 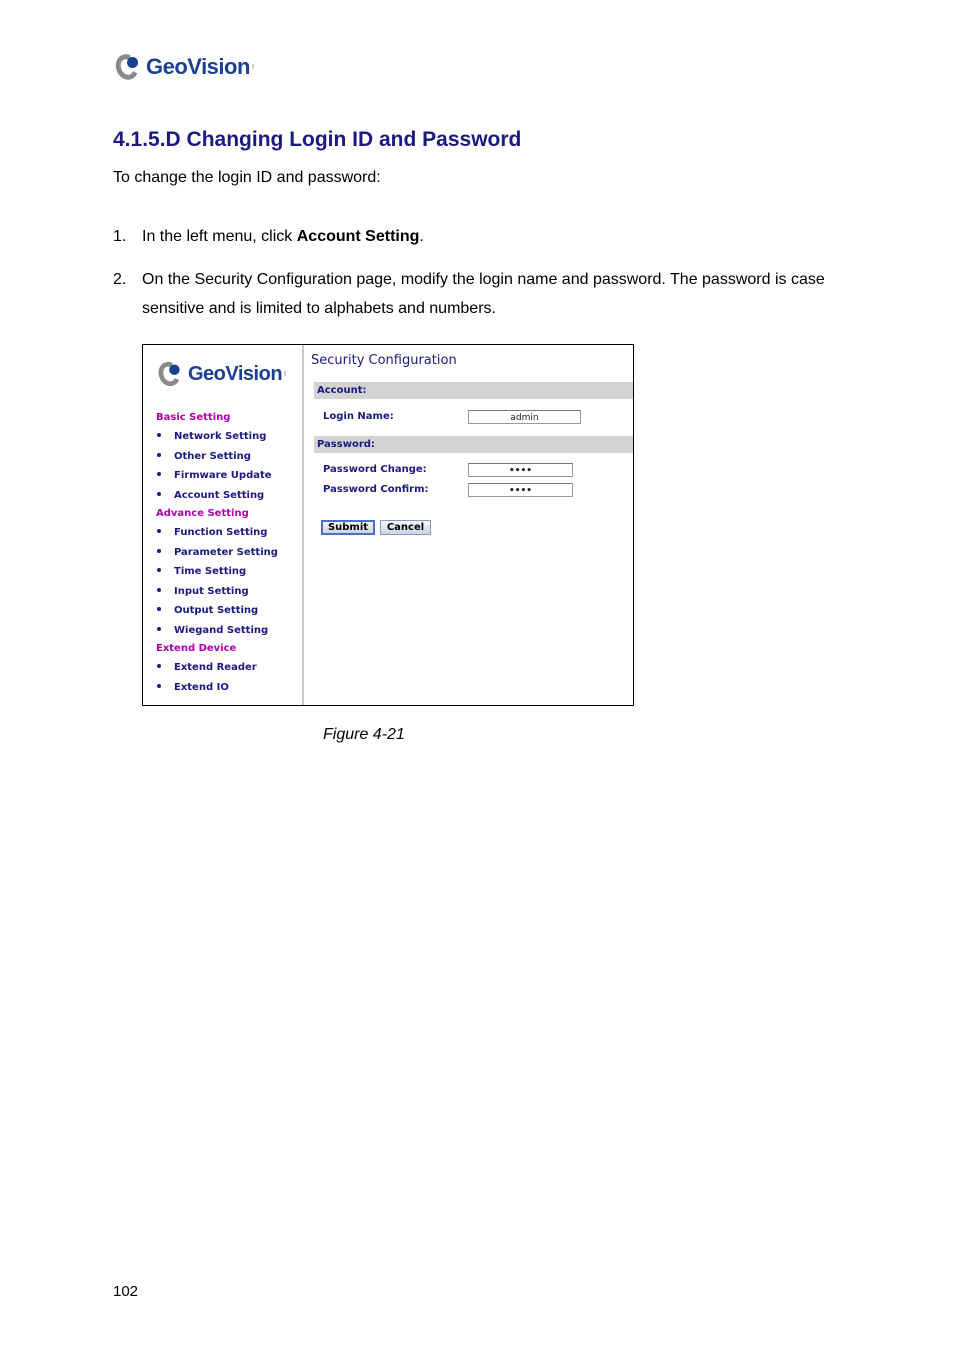 What do you see at coordinates (193, 417) in the screenshot?
I see `menu-heading-basic-setting: Basic Setting` at bounding box center [193, 417].